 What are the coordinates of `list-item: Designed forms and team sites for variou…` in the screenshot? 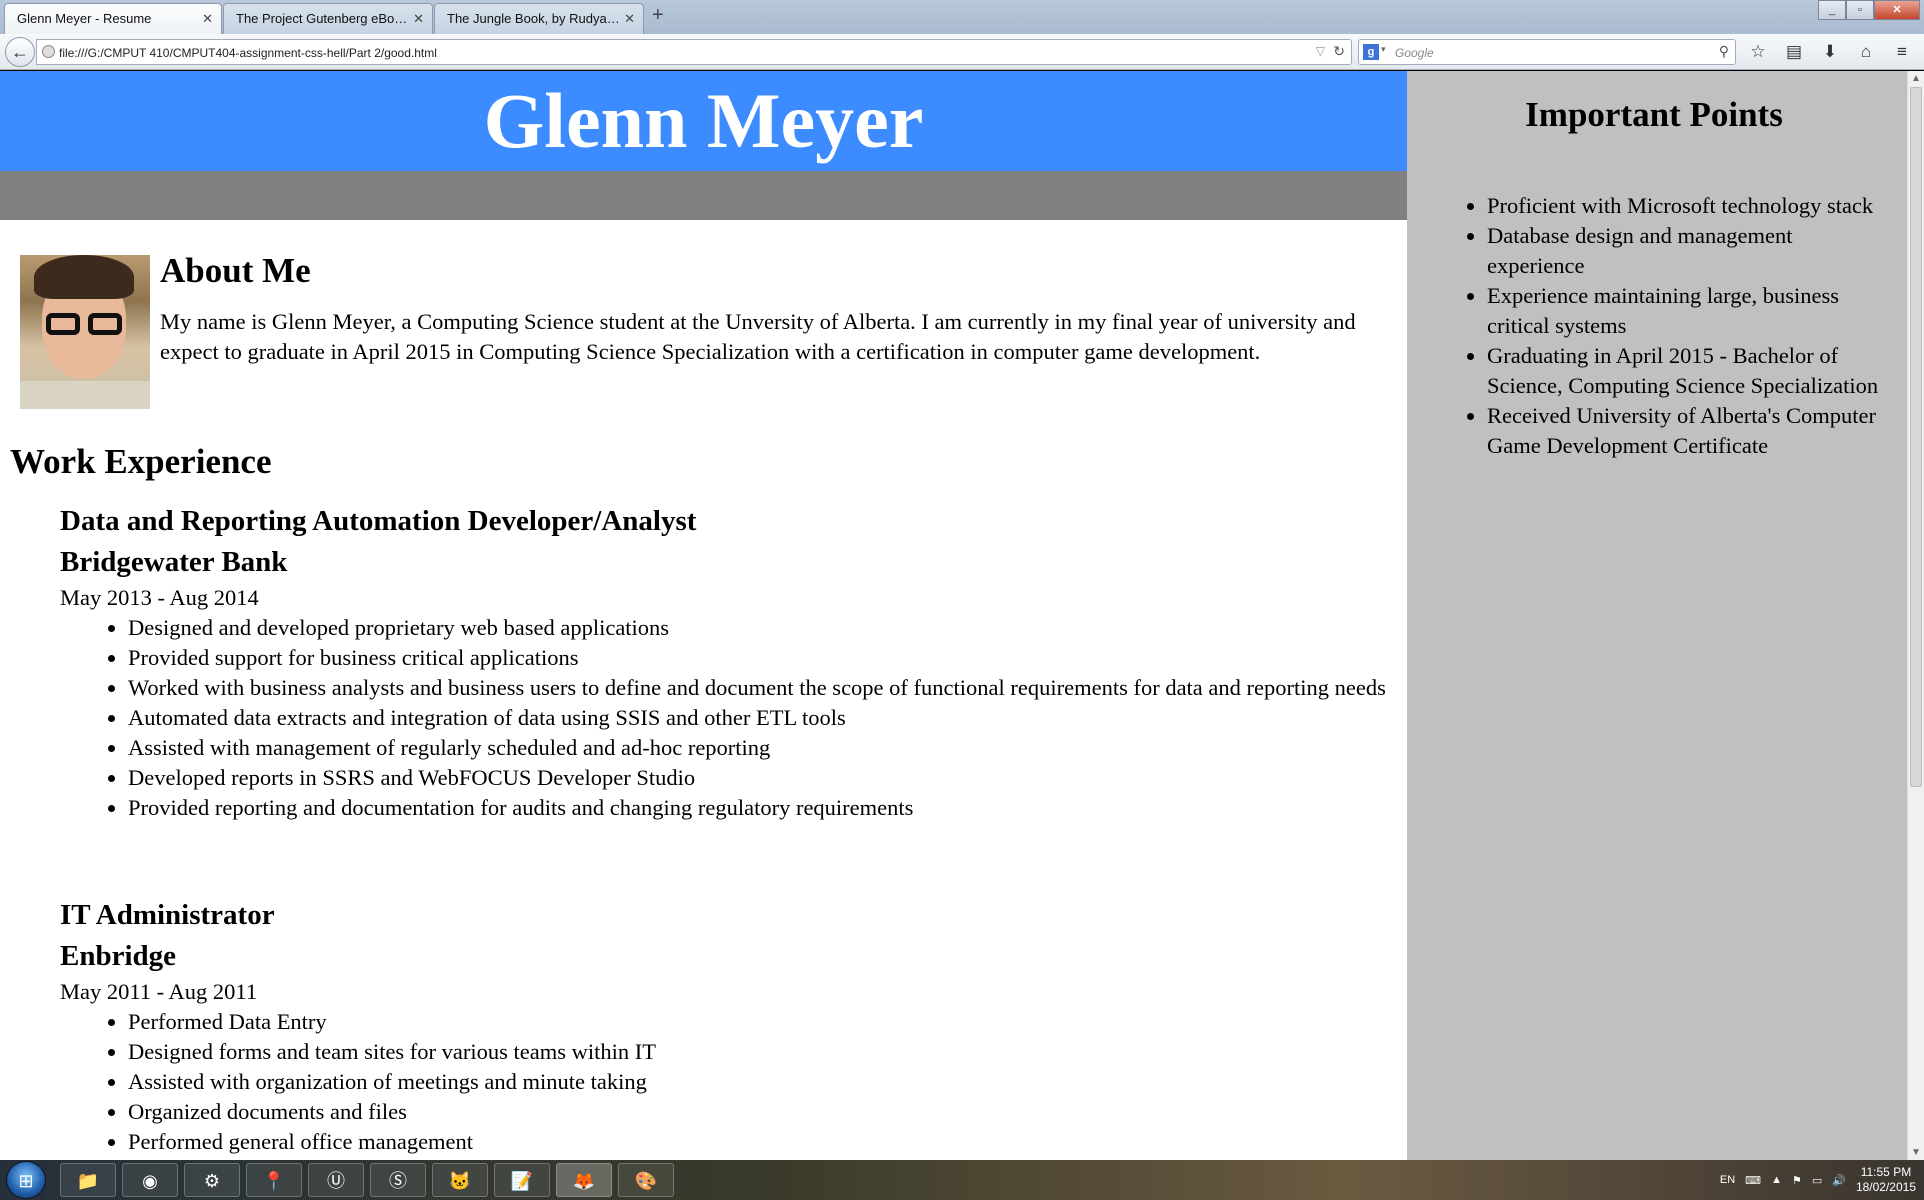 It's located at (758, 1052).